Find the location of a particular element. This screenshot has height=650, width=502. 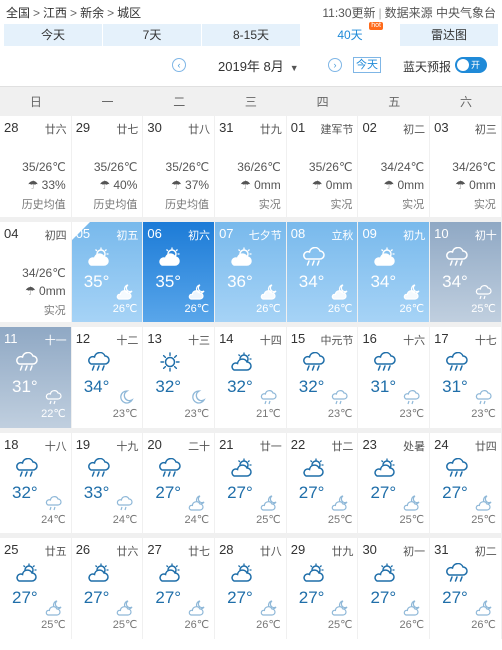

day-cell-forecast: 18 十八 32° 24℃ is located at coordinates (35, 482).